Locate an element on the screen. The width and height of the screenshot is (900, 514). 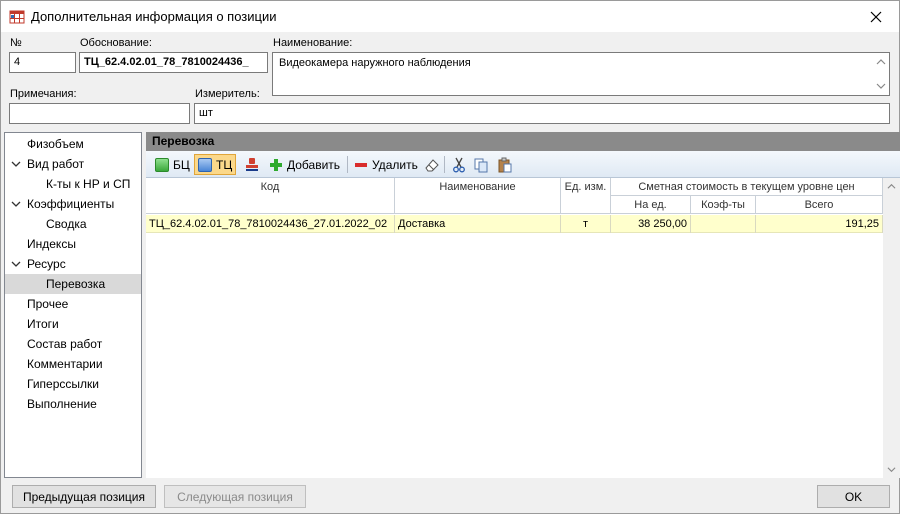
window-title: Дополнительная информация о позиции is located at coordinates (154, 16).